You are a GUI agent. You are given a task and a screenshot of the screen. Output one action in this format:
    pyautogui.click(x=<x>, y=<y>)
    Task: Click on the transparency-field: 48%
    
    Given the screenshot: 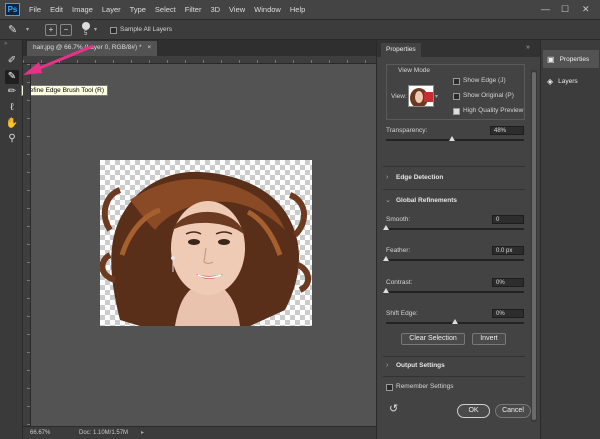 What is the action you would take?
    pyautogui.click(x=507, y=130)
    